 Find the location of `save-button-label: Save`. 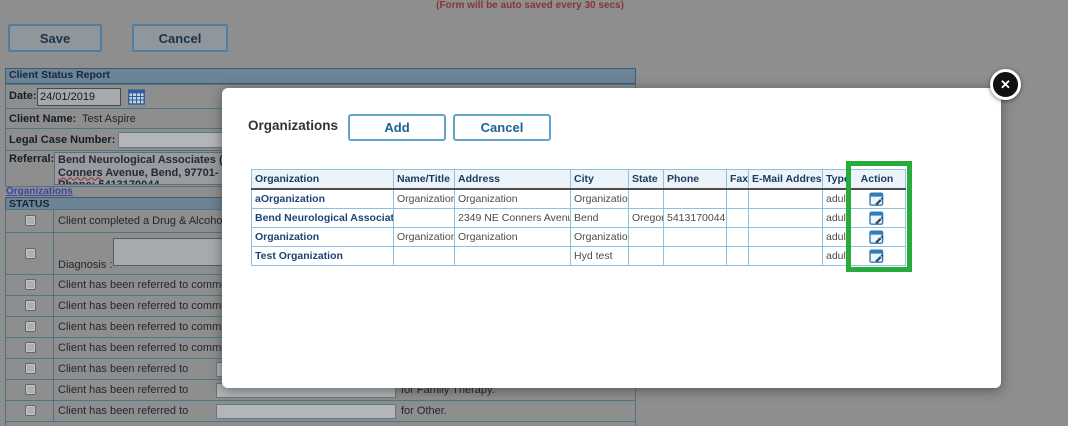

save-button-label: Save is located at coordinates (55, 38).